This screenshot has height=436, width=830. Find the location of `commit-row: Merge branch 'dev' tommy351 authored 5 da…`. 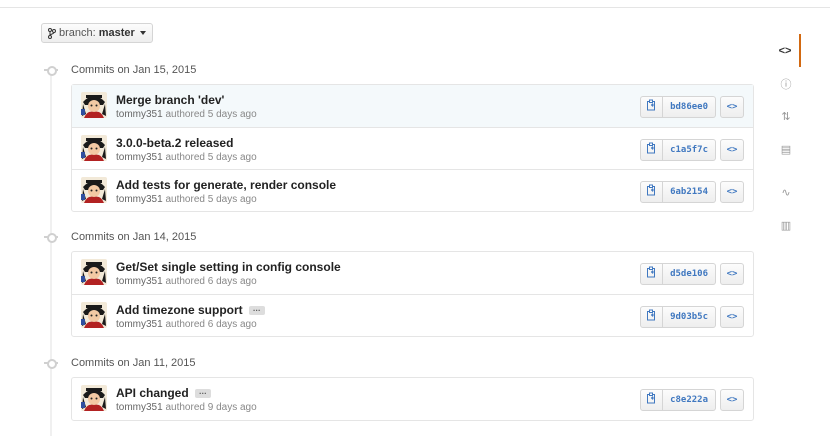

commit-row: Merge branch 'dev' tommy351 authored 5 da… is located at coordinates (412, 106).